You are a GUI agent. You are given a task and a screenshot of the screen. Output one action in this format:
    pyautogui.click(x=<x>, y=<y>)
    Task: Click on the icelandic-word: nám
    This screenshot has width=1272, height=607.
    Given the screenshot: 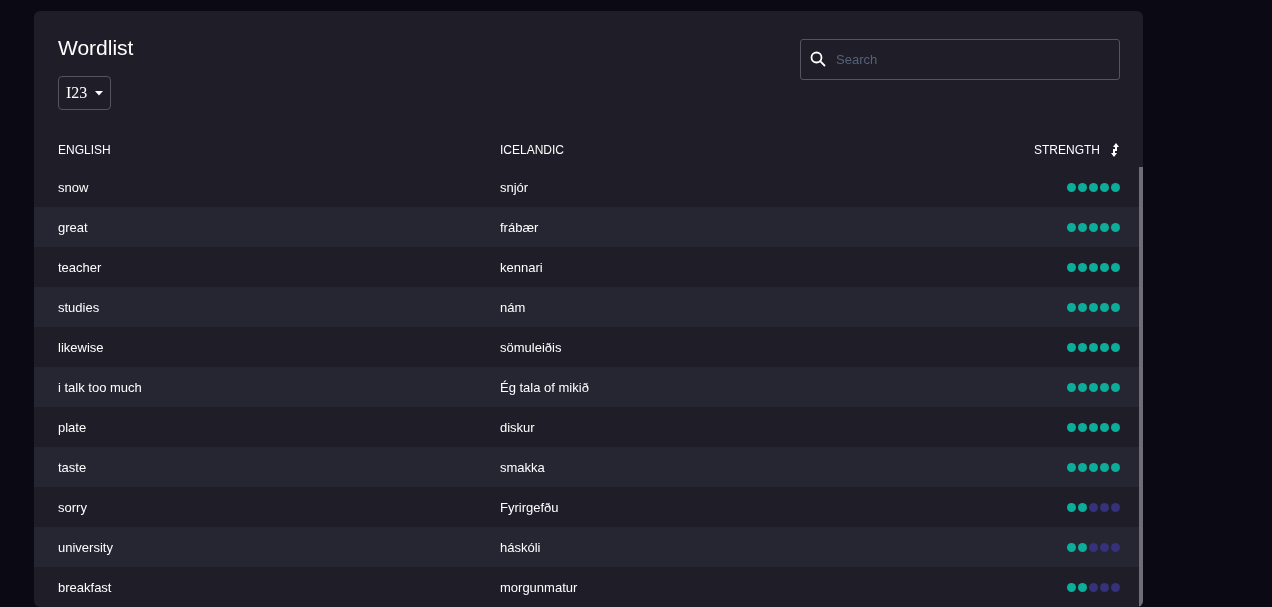 What is the action you would take?
    pyautogui.click(x=513, y=307)
    